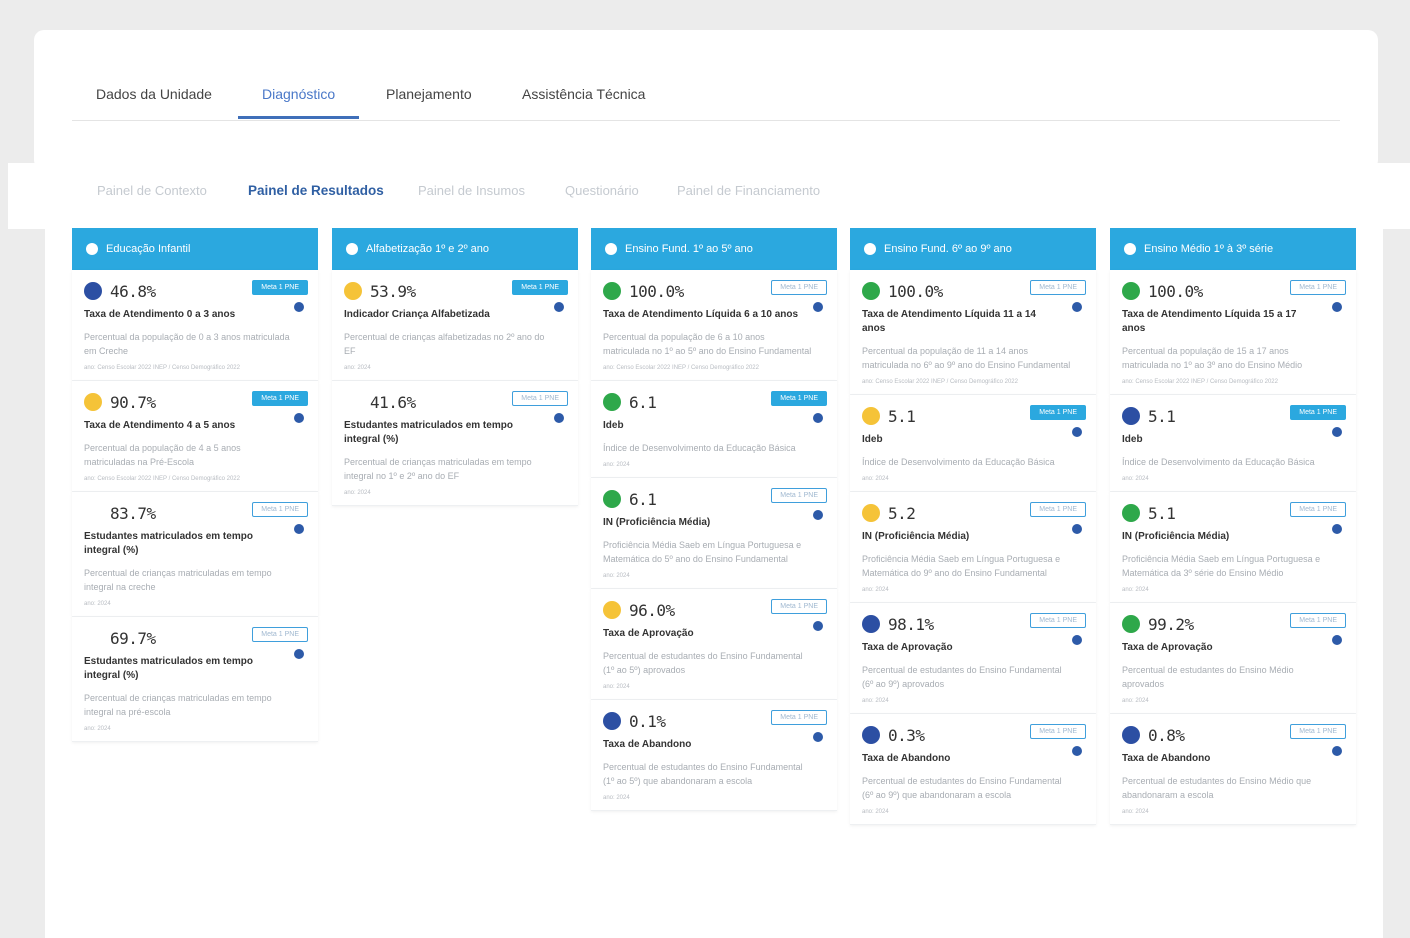  Describe the element at coordinates (154, 94) in the screenshot. I see `tab-dados-da-unidade: Dados da Unidade` at that location.